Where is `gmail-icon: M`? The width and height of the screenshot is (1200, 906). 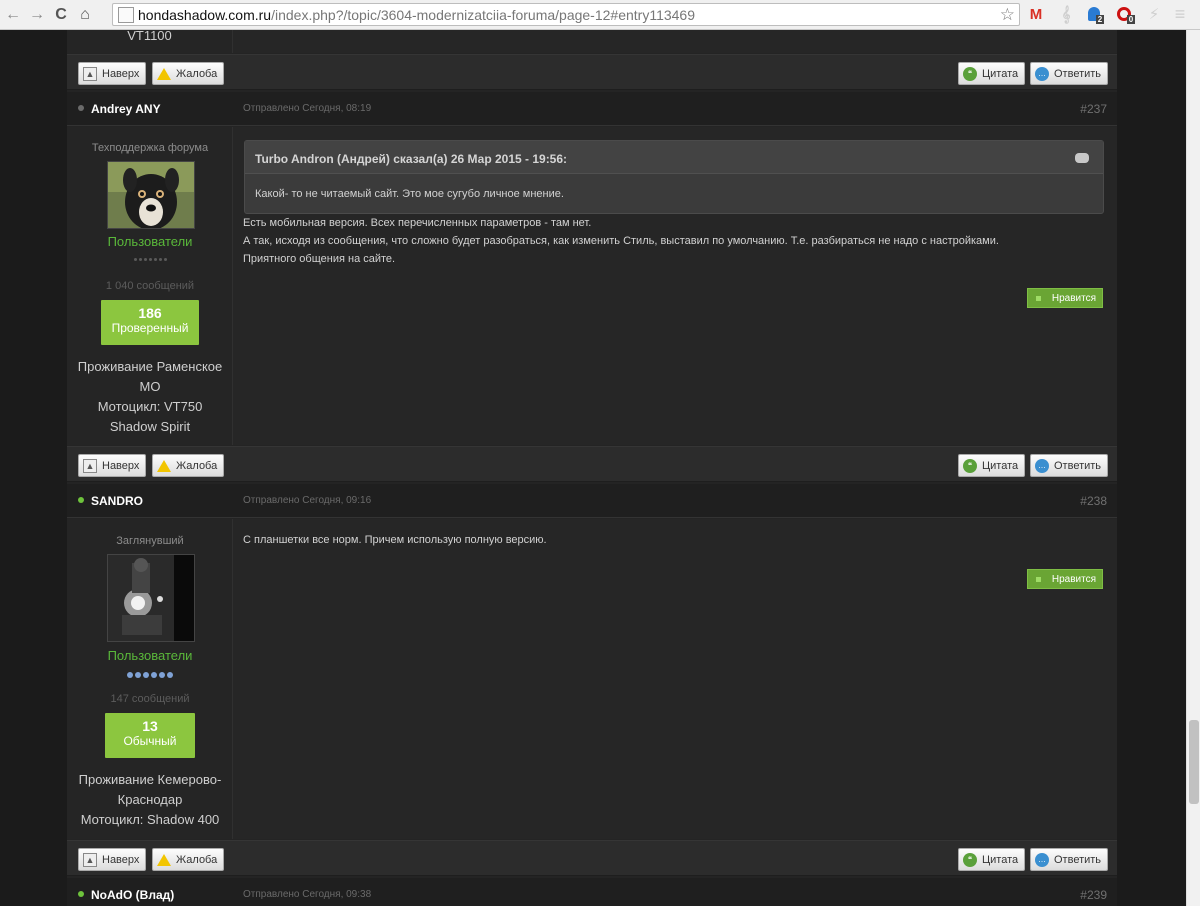 gmail-icon: M is located at coordinates (1036, 14).